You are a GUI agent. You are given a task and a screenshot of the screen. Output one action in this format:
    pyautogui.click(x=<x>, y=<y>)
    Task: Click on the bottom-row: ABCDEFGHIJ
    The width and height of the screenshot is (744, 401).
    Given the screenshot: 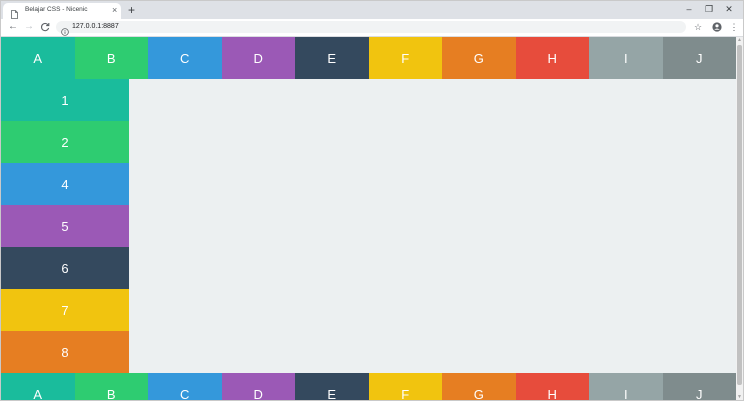 What is the action you would take?
    pyautogui.click(x=368, y=386)
    